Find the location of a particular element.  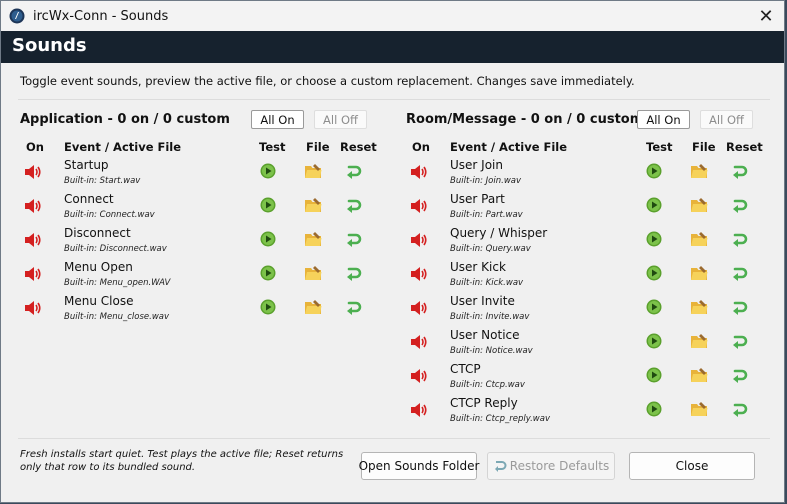

active-file: Built-in: Invite.wav is located at coordinates (490, 317).